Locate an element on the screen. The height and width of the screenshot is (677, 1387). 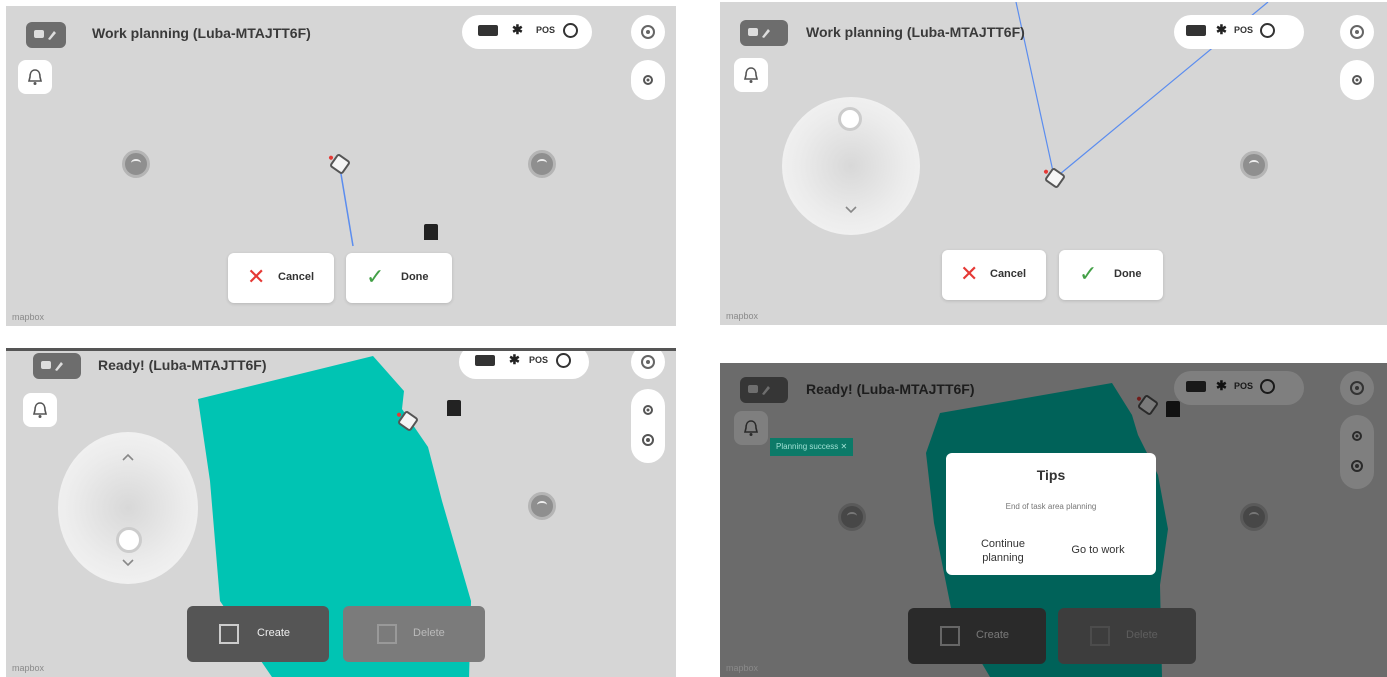
go-to-work-button: Go to work is located at coordinates (1098, 550).